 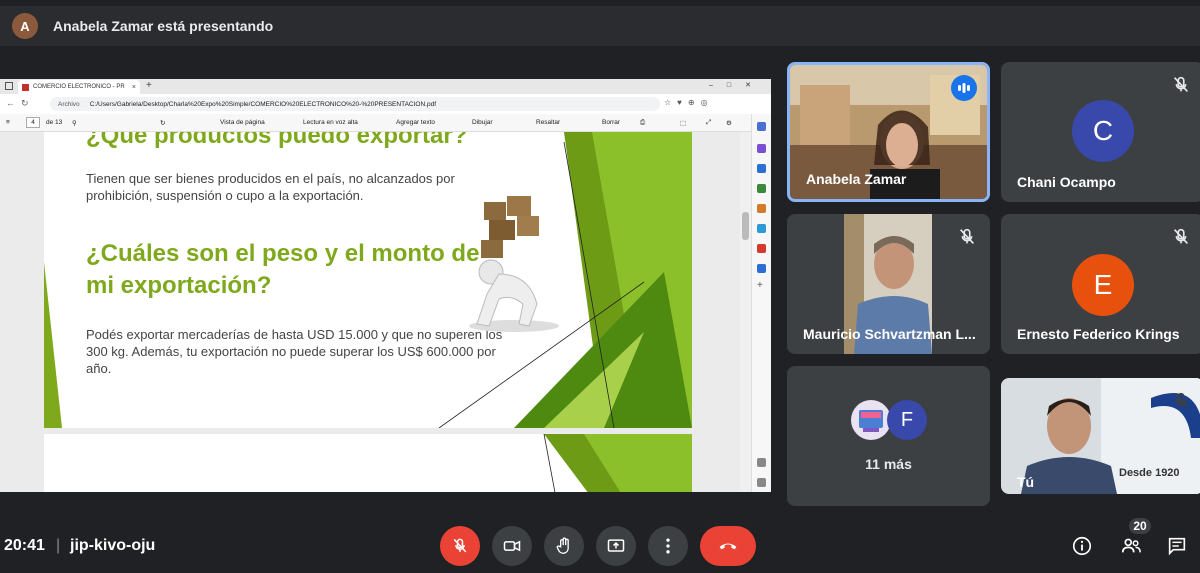 I want to click on expand-icon: ⤢, so click(x=708, y=123).